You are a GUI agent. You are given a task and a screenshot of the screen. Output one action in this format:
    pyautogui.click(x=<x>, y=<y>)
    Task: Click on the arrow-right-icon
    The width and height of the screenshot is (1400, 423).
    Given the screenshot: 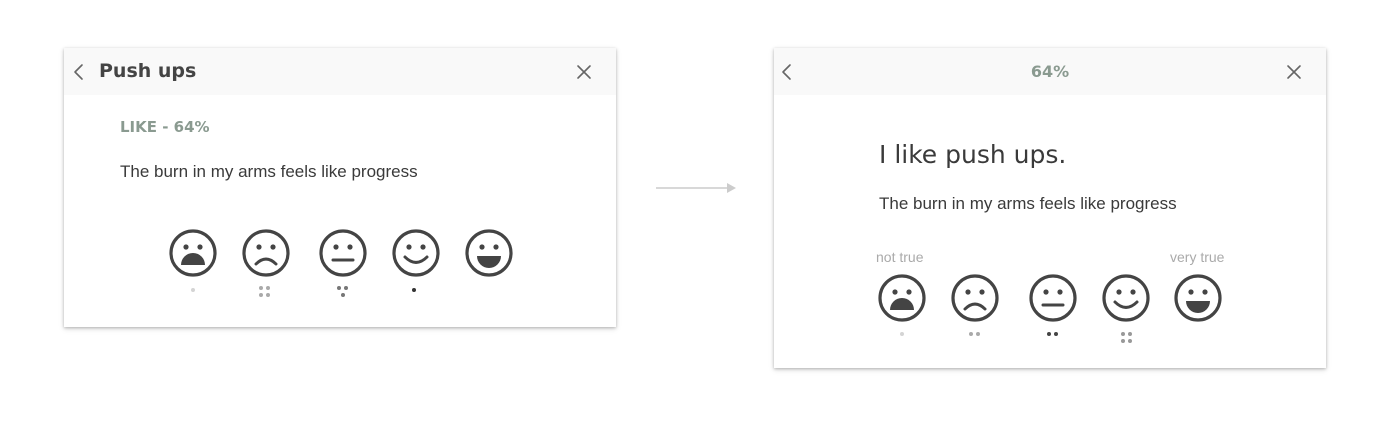 What is the action you would take?
    pyautogui.click(x=696, y=188)
    